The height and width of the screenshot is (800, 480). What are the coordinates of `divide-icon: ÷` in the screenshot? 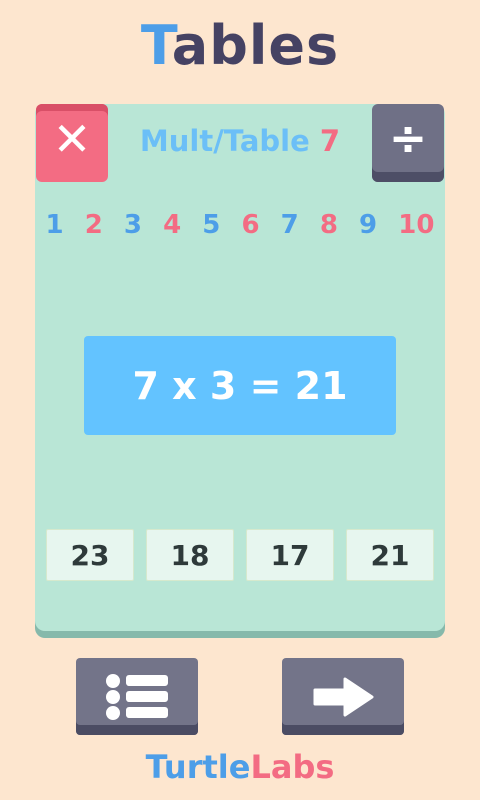 It's located at (408, 138).